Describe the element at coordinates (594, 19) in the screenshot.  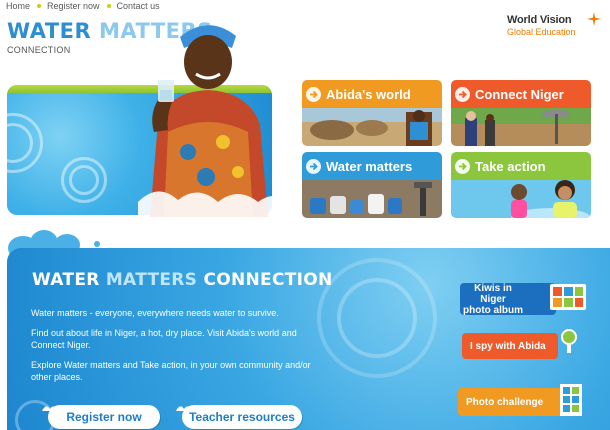
I see `star-icon` at that location.